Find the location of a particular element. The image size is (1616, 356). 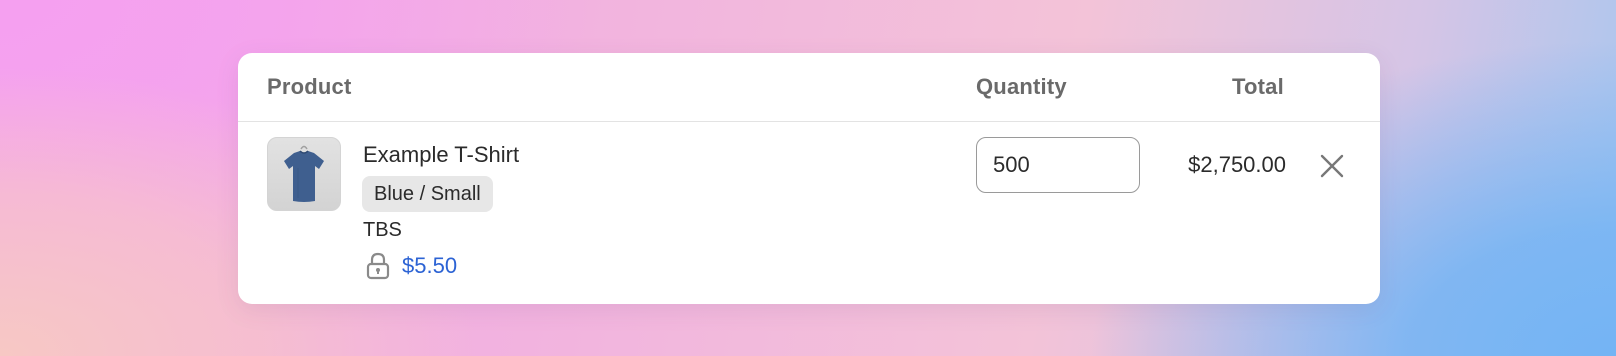

product-thumbnail is located at coordinates (304, 174).